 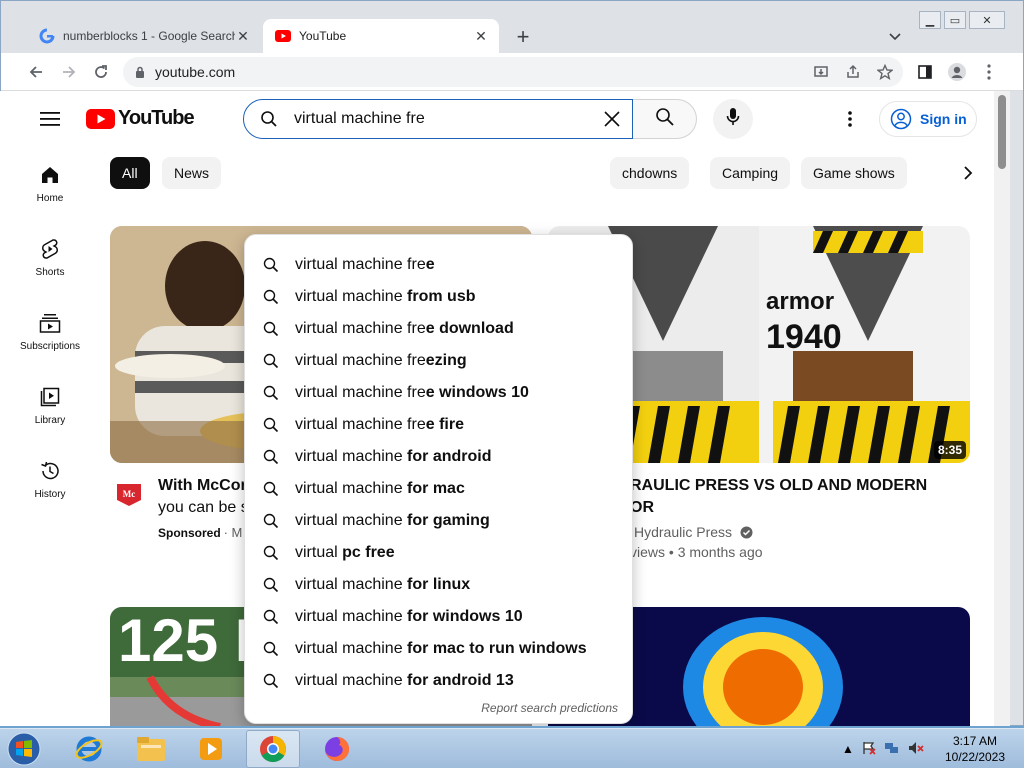 What do you see at coordinates (460, 680) in the screenshot?
I see `suggestion-completion: for android 13` at bounding box center [460, 680].